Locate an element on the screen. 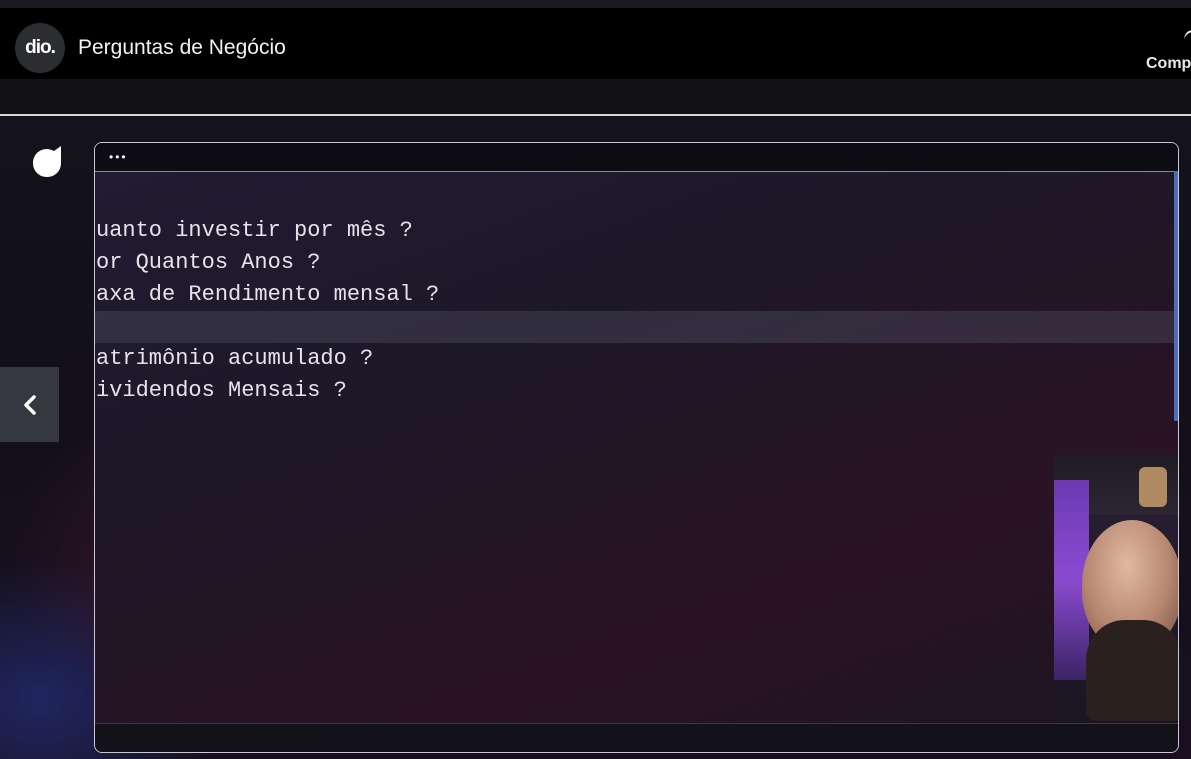  previous-button is located at coordinates (29, 404).